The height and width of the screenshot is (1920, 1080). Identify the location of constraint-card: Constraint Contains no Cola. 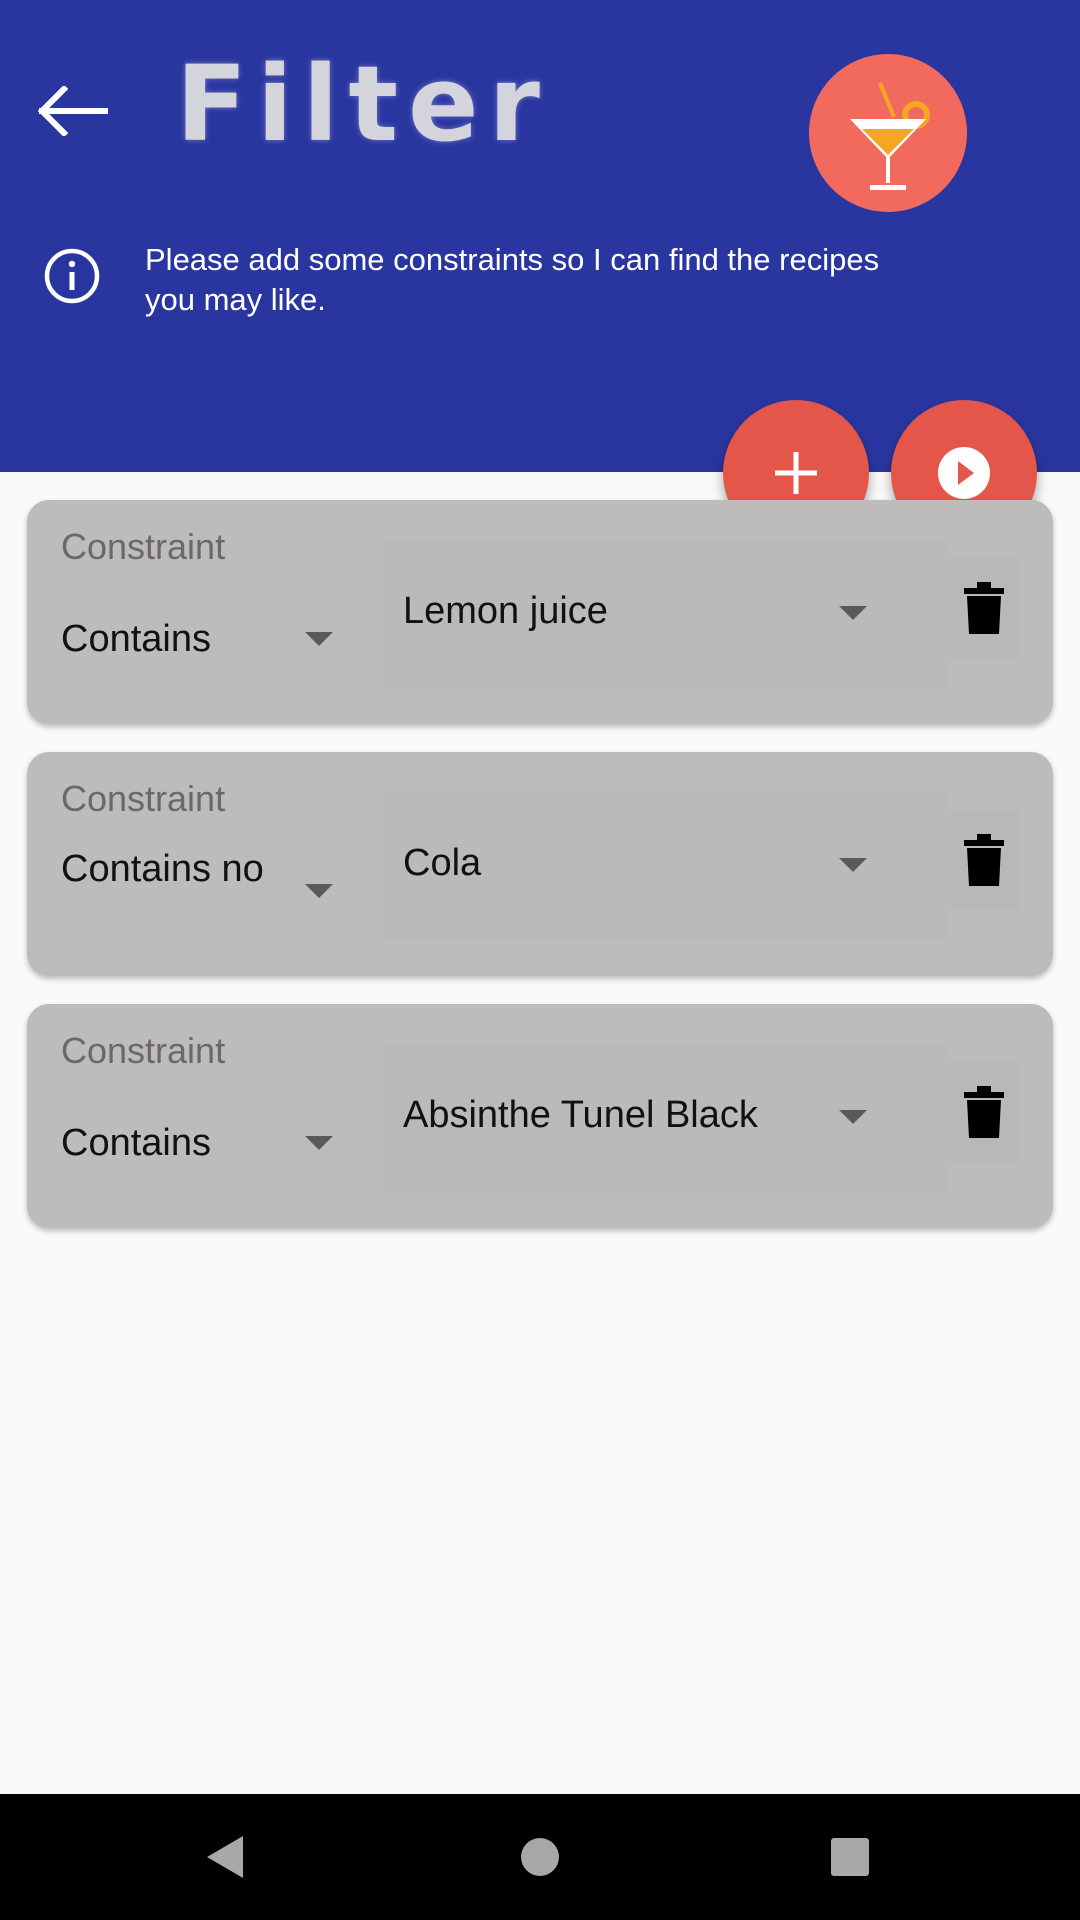
(540, 864).